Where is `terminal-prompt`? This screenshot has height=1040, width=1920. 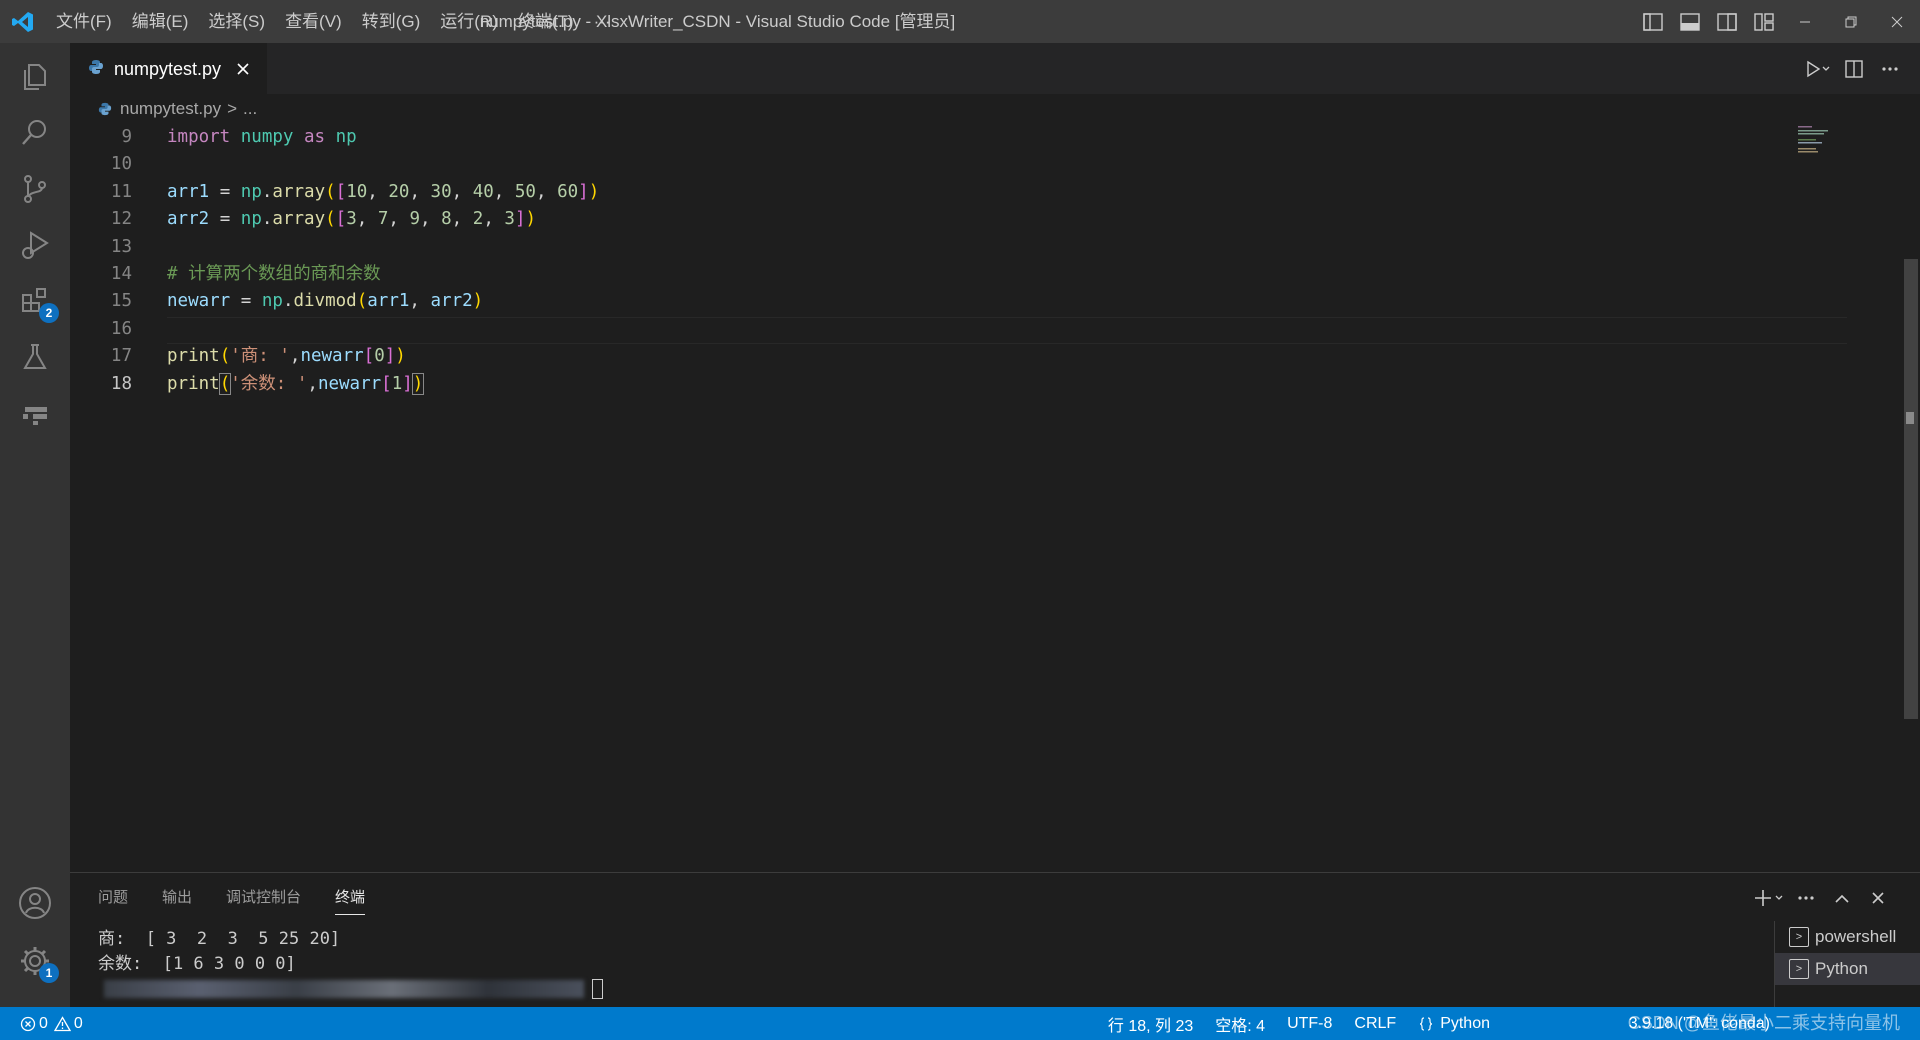
terminal-prompt is located at coordinates (350, 989).